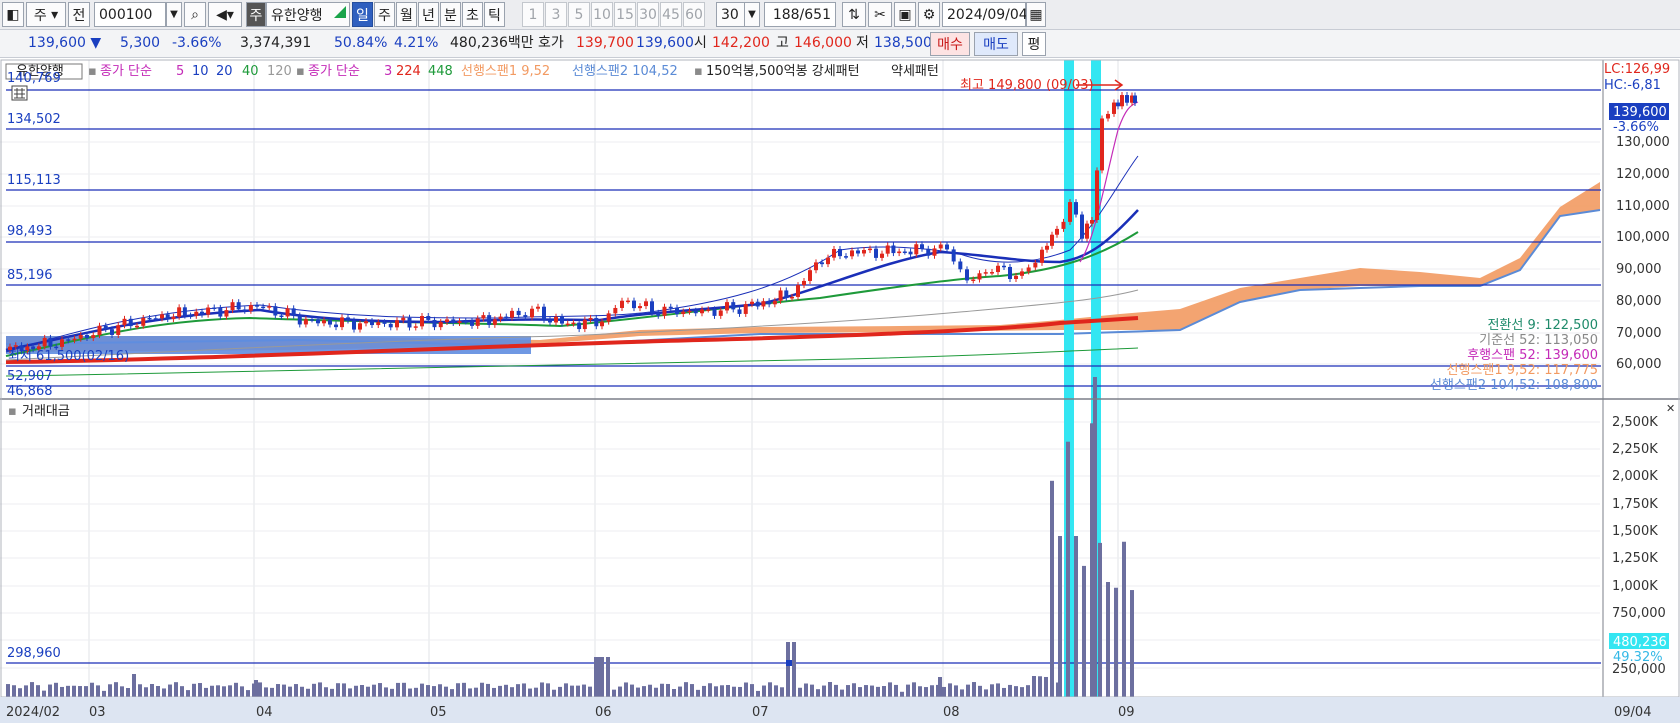 The image size is (1680, 727). Describe the element at coordinates (700, 43) in the screenshot. I see `open-label: 시` at that location.